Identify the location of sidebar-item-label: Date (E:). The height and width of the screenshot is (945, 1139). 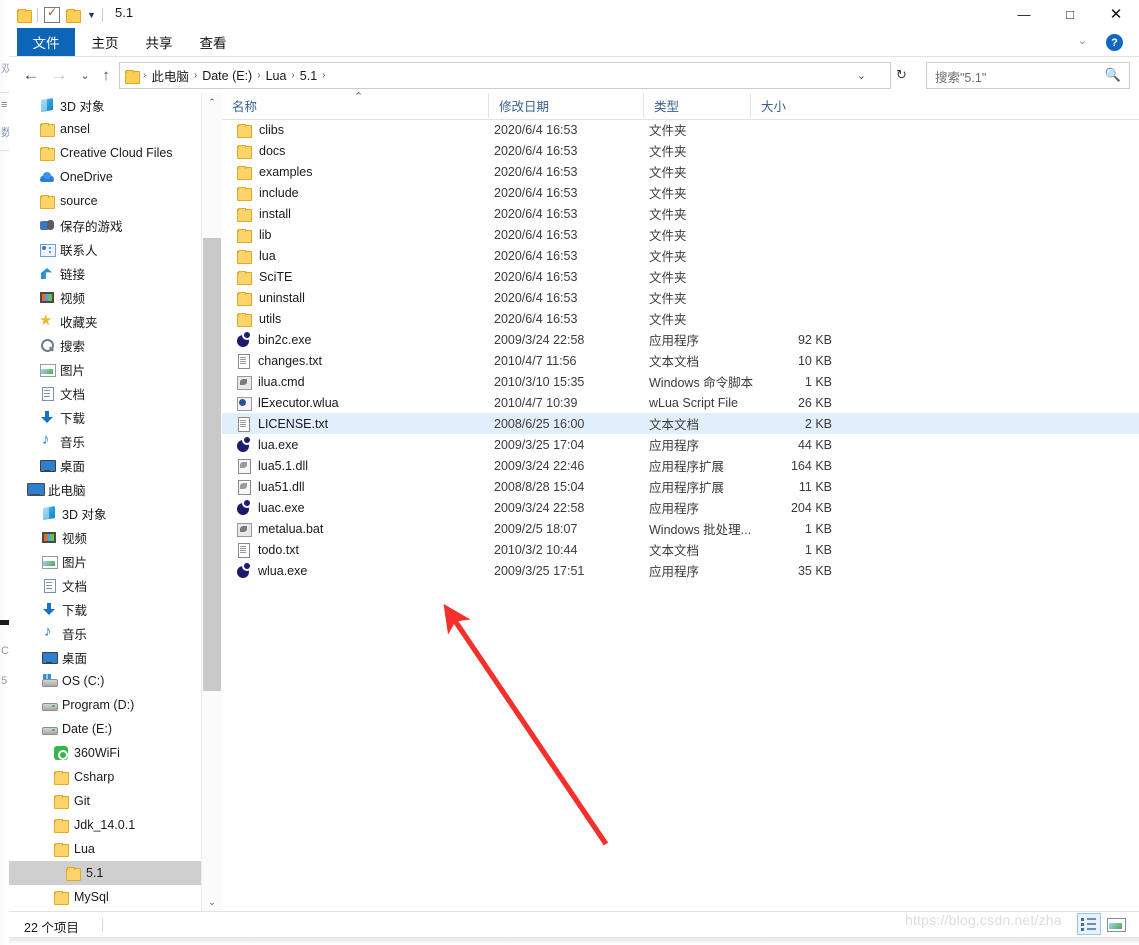
(87, 729).